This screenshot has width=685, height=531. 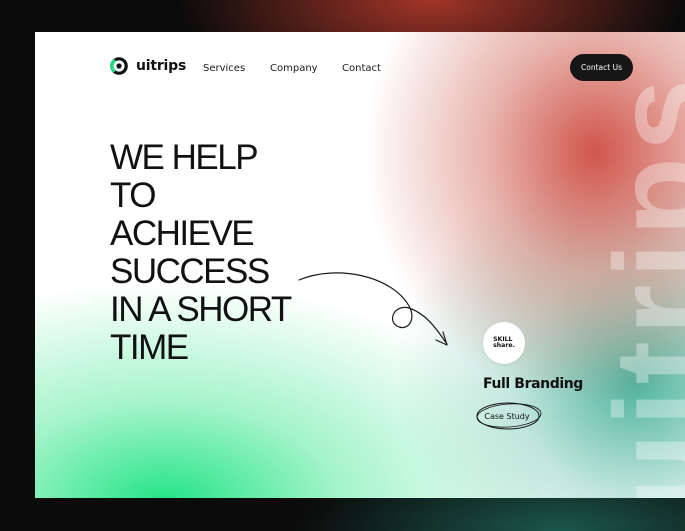 I want to click on case-study-link: Case Study, so click(x=509, y=416).